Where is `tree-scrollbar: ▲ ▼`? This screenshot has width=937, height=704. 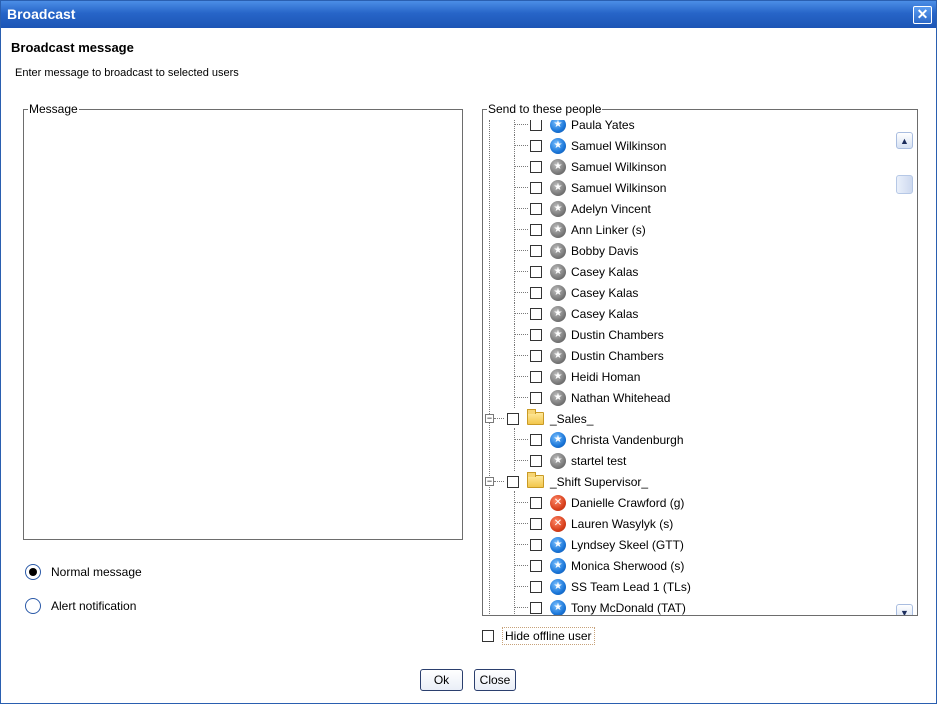
tree-scrollbar: ▲ ▼ is located at coordinates (905, 367).